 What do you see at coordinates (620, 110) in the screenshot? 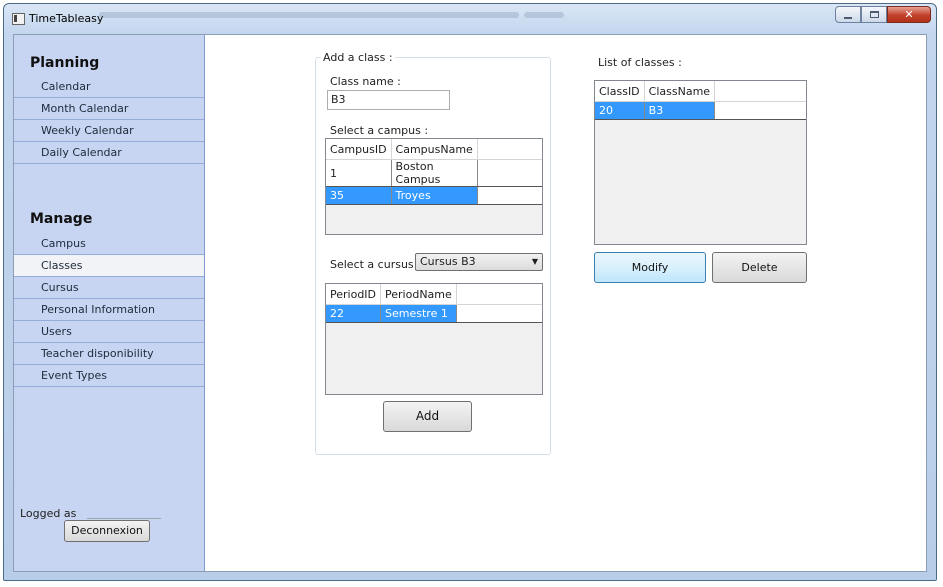
I see `cell-class-id: 20` at bounding box center [620, 110].